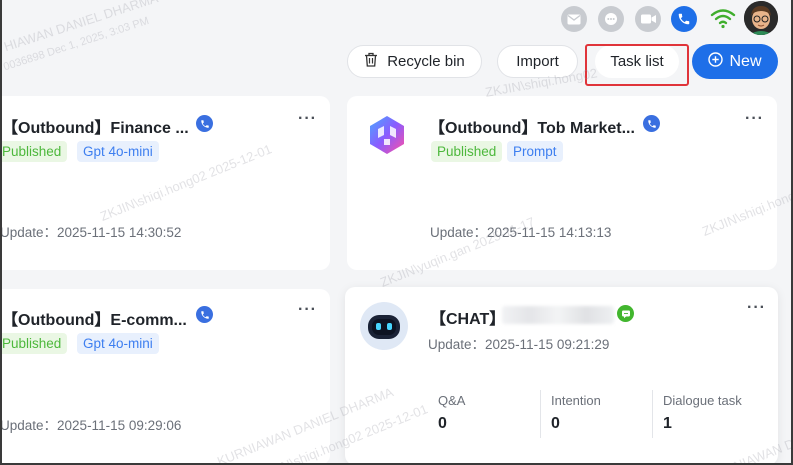 This screenshot has width=793, height=465. I want to click on watermark: 0036898 Dec 1, 2025, 3:03 PM, so click(76, 44).